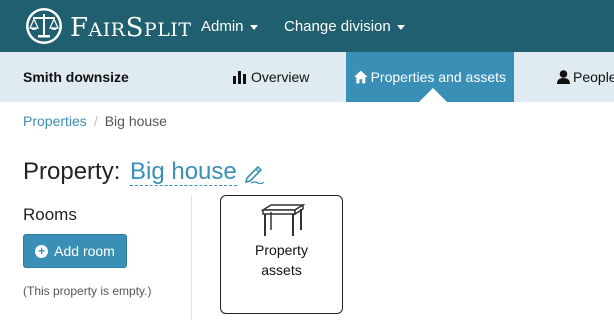  What do you see at coordinates (191, 257) in the screenshot?
I see `column-divider` at bounding box center [191, 257].